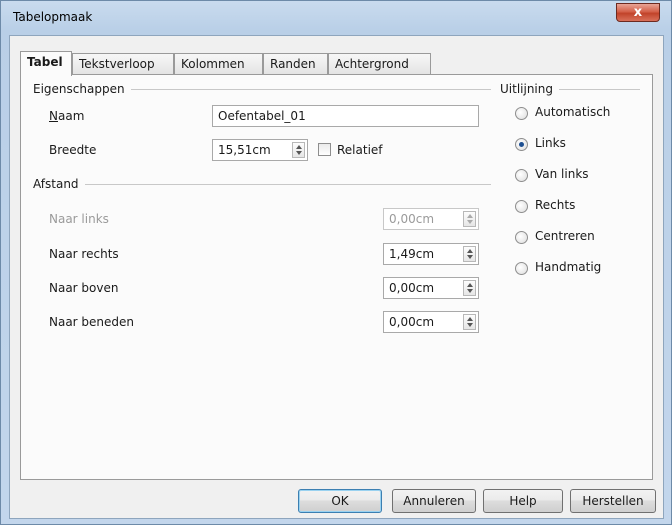 The image size is (672, 525). Describe the element at coordinates (555, 205) in the screenshot. I see `radio-label-rechts: Rechts` at that location.